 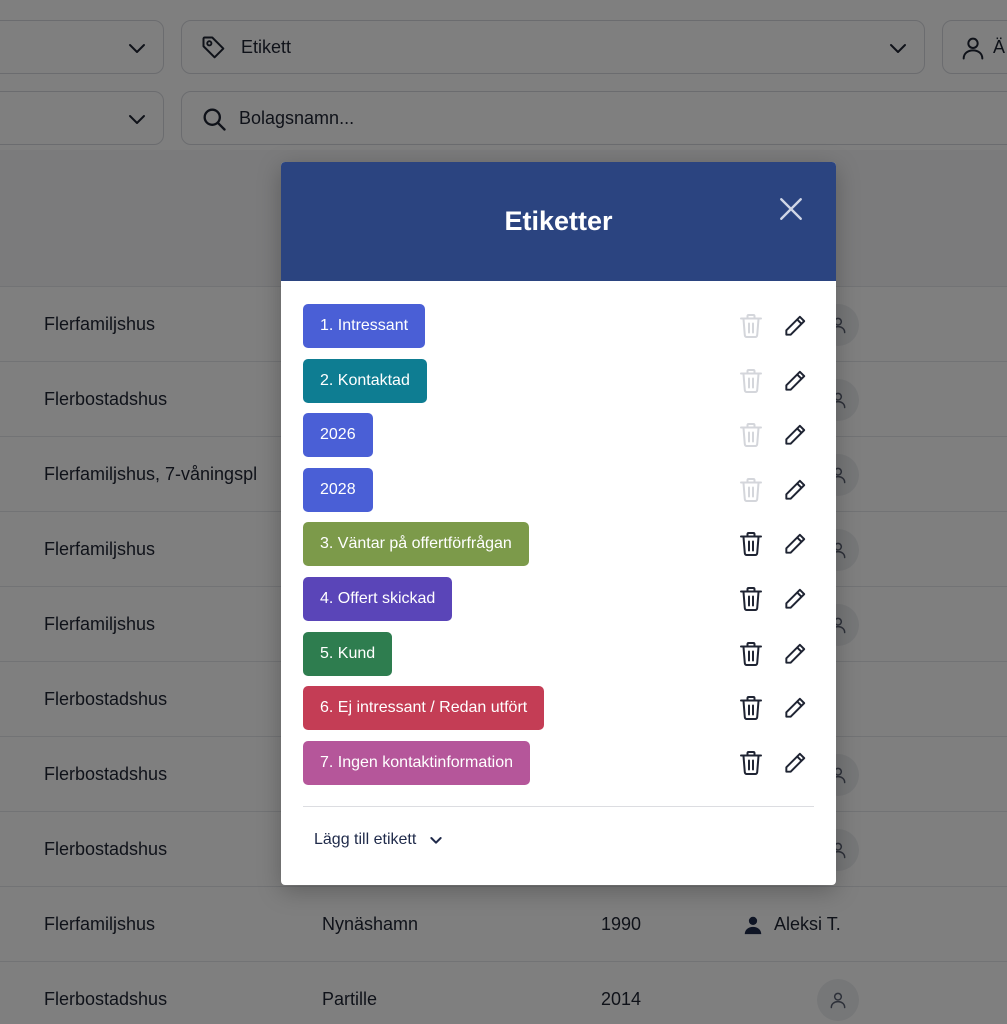 I want to click on close-icon, so click(x=791, y=209).